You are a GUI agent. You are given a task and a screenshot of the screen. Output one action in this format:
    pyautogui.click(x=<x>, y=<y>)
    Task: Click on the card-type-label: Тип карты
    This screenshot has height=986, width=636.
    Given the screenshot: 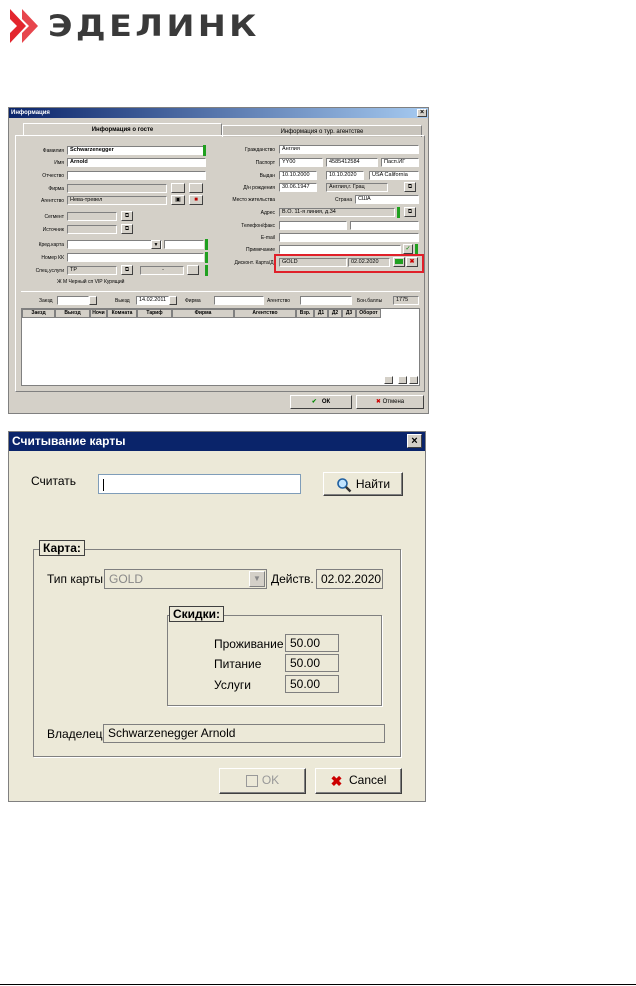 What is the action you would take?
    pyautogui.click(x=75, y=579)
    